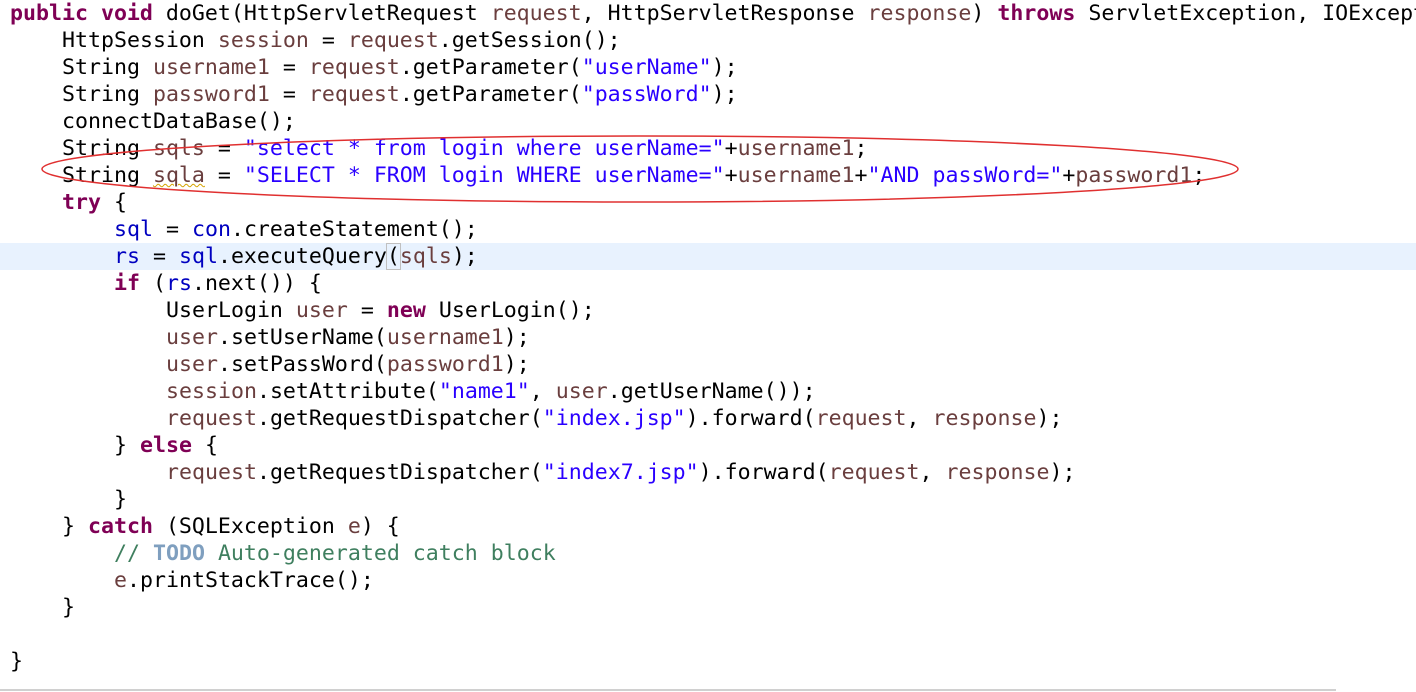  What do you see at coordinates (302, 364) in the screenshot?
I see `code-token: .setPassWord(` at bounding box center [302, 364].